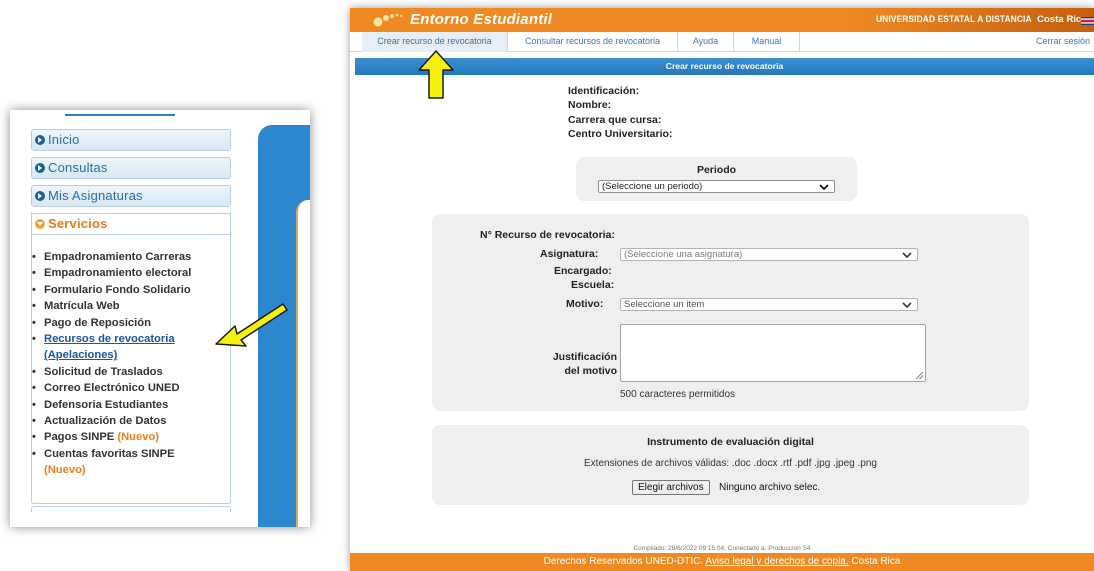 The height and width of the screenshot is (571, 1094). Describe the element at coordinates (716, 179) in the screenshot. I see `periodo-panel: Periodo (Seleccione un periodo)` at that location.